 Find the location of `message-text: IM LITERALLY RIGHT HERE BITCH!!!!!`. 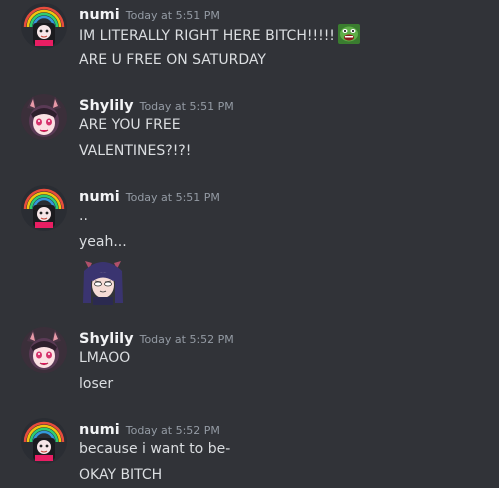

message-text: IM LITERALLY RIGHT HERE BITCH!!!!! is located at coordinates (219, 35).